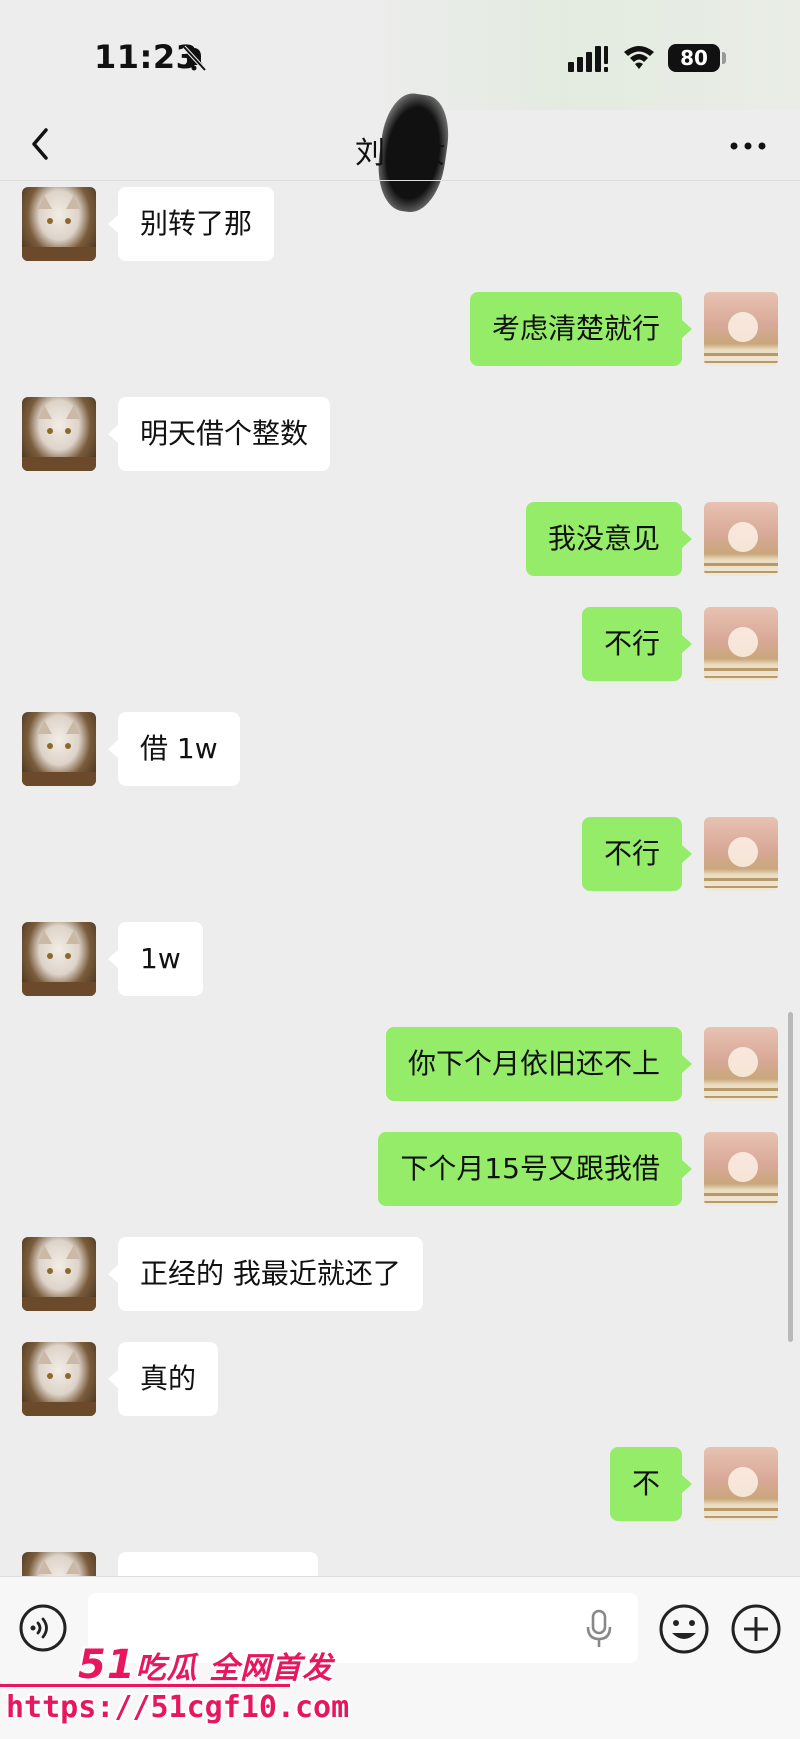 This screenshot has width=800, height=1739. I want to click on watermark-url: https://51cgf10.com, so click(178, 1707).